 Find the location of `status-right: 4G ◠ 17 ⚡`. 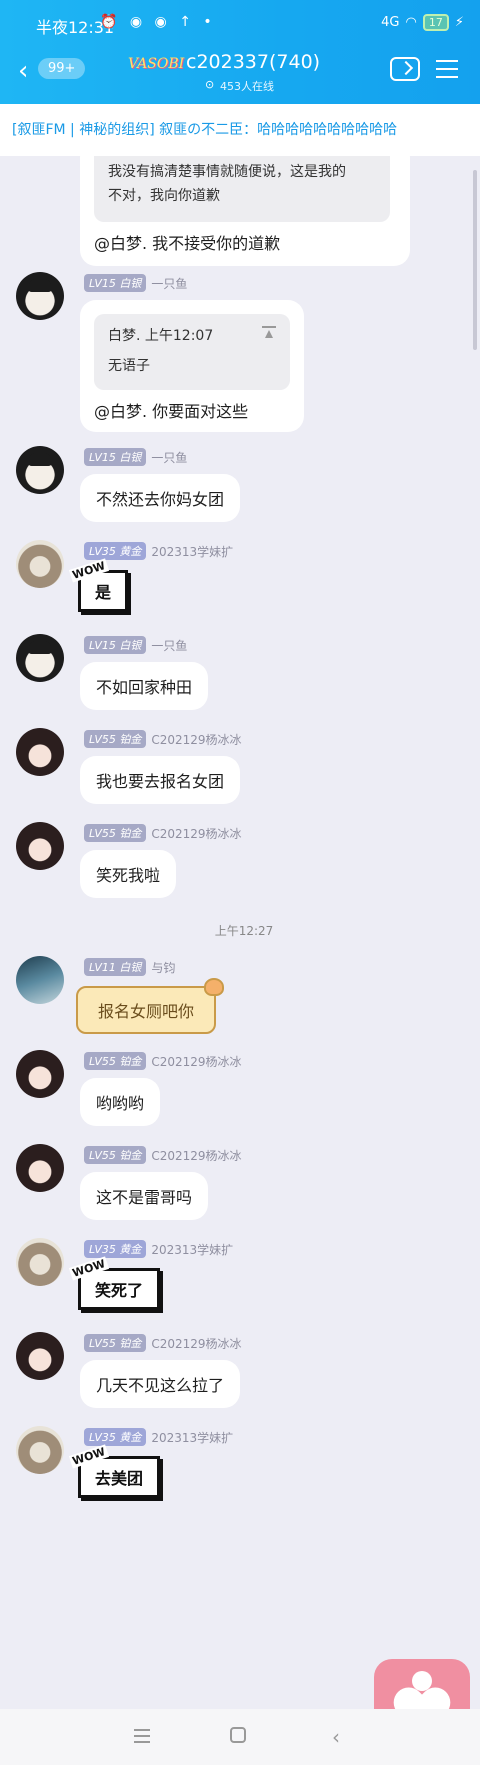

status-right: 4G ◠ 17 ⚡ is located at coordinates (422, 22).